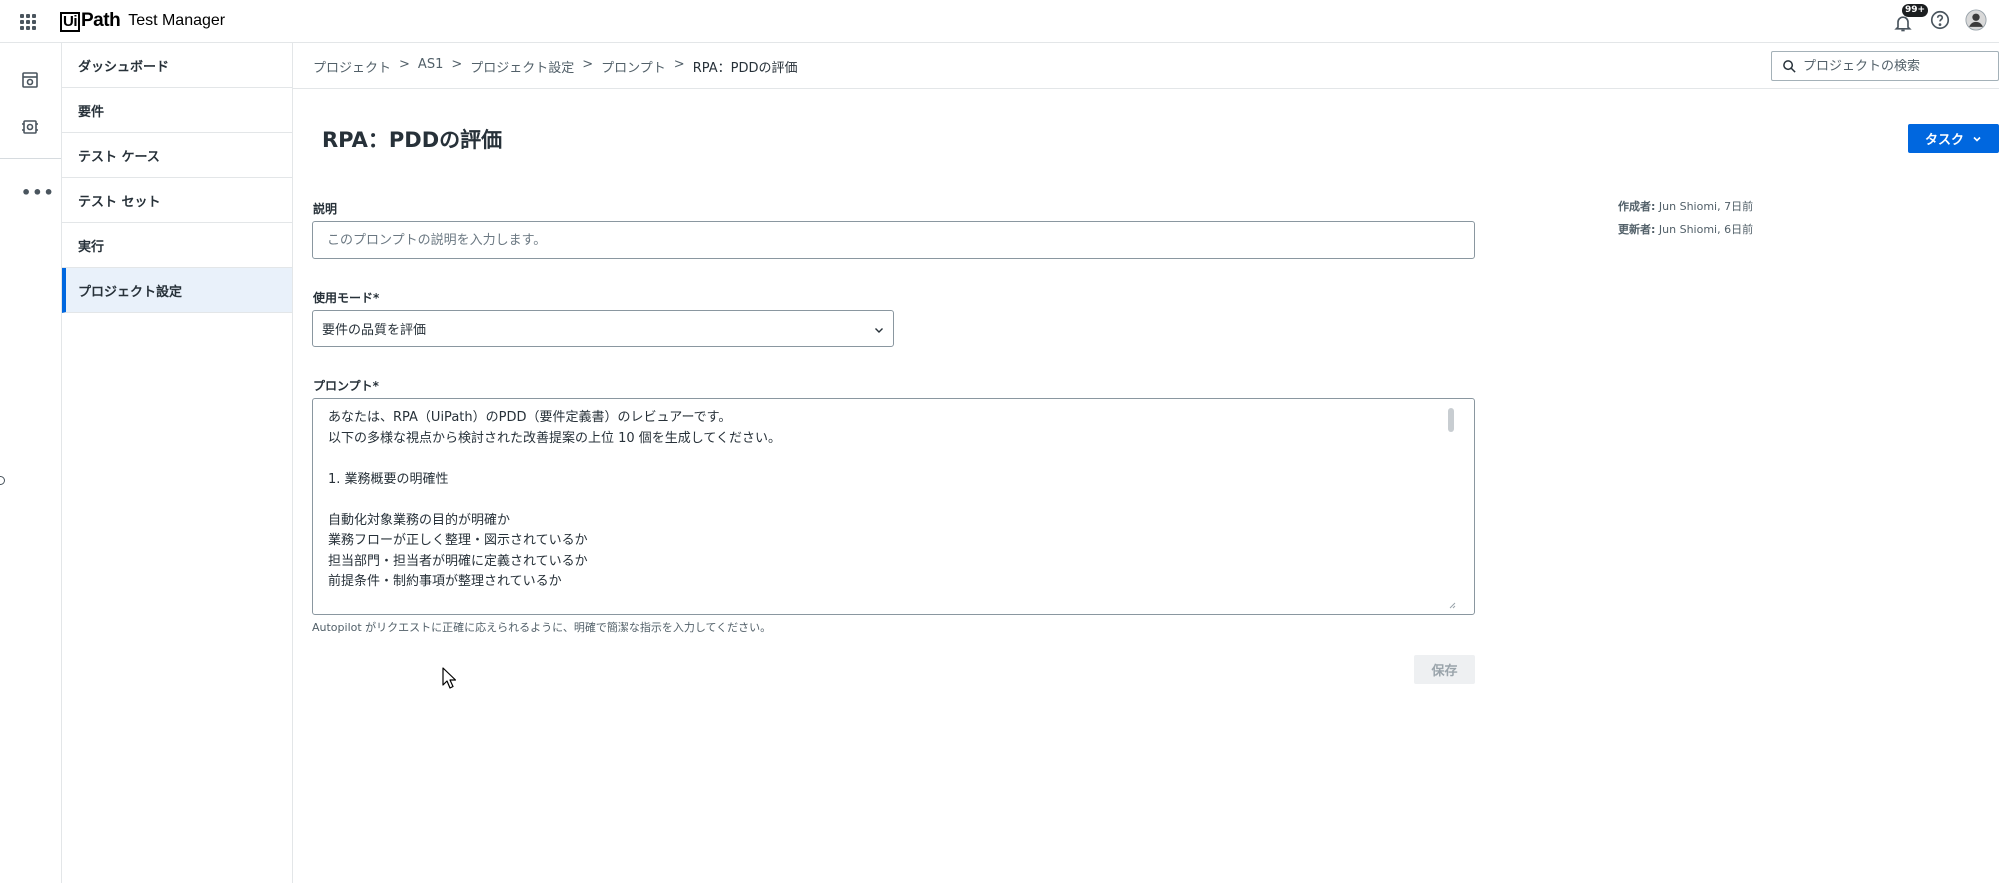 The image size is (1999, 883). What do you see at coordinates (555, 438) in the screenshot?
I see `prompt-line: 以下の多様な視点から検討された改善提案の上位 10 個を生成してください。` at bounding box center [555, 438].